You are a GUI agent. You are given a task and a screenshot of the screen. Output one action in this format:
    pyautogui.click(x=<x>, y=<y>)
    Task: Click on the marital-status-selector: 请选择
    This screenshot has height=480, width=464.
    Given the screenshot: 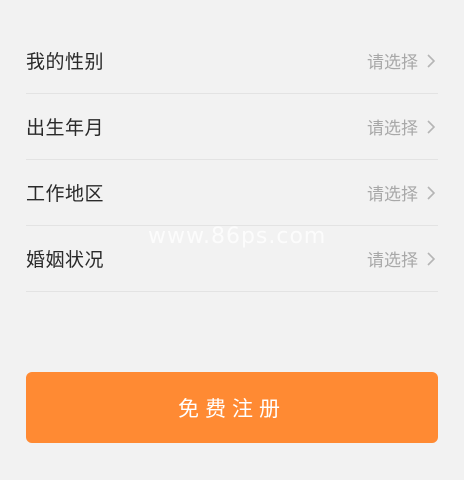 What is the action you would take?
    pyautogui.click(x=402, y=258)
    